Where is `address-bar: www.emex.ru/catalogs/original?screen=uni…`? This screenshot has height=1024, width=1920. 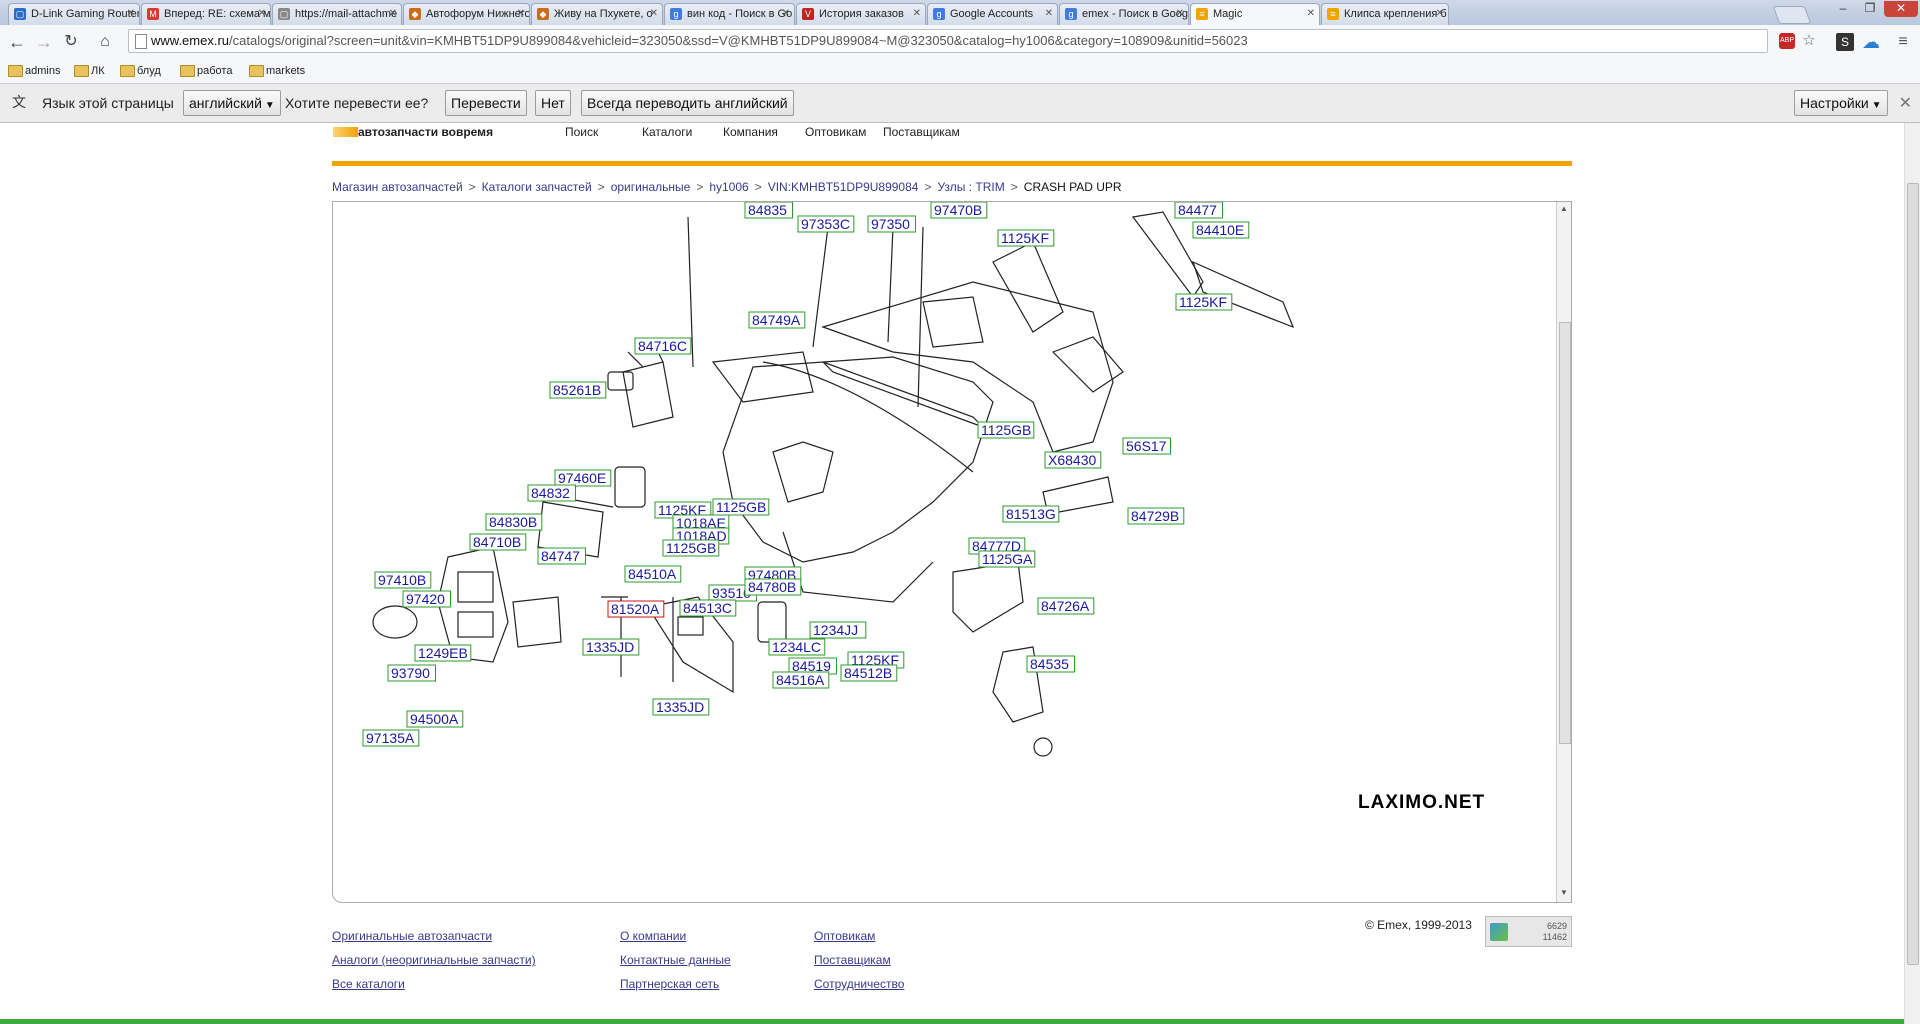
address-bar: www.emex.ru/catalogs/original?screen=uni… is located at coordinates (972, 41).